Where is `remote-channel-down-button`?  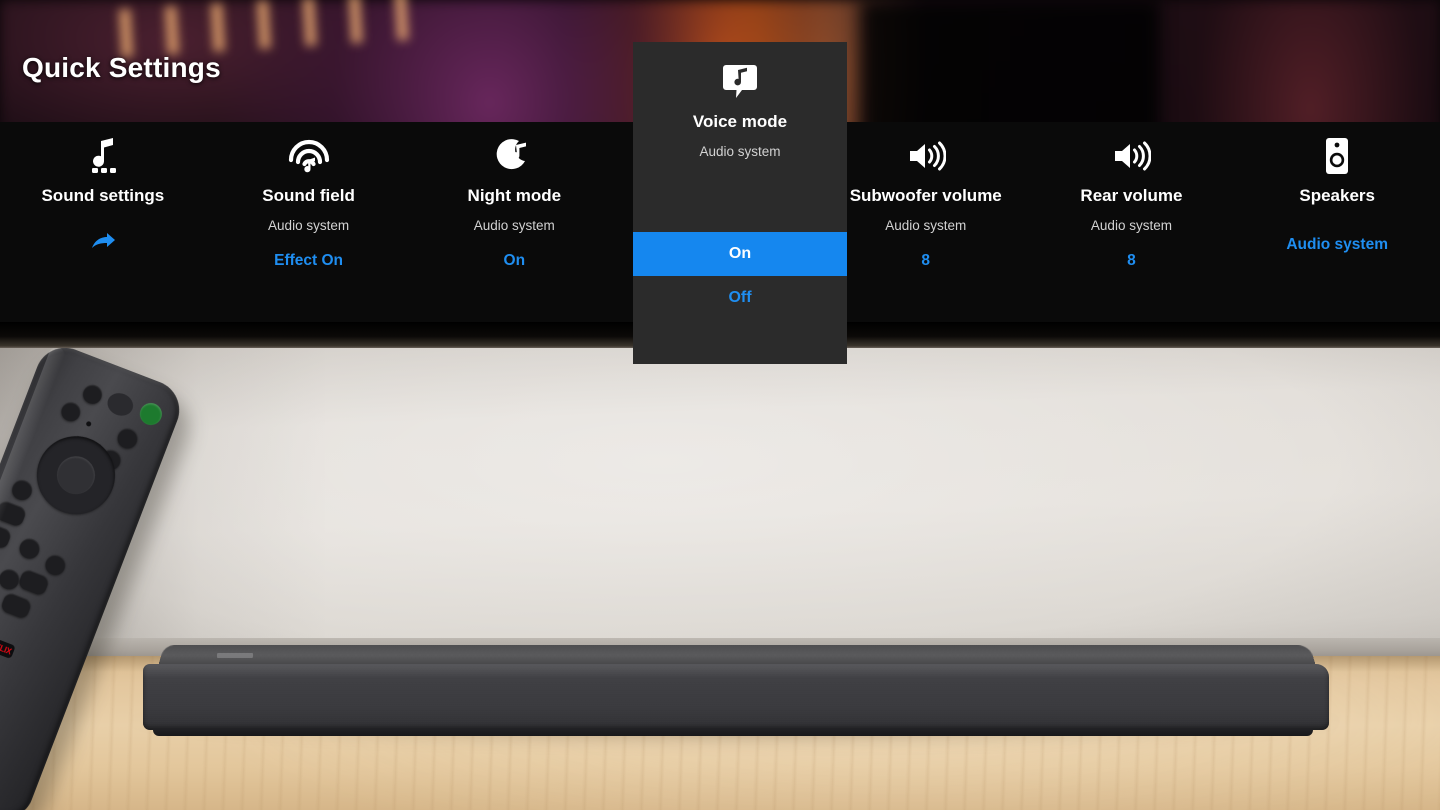 remote-channel-down-button is located at coordinates (16, 605).